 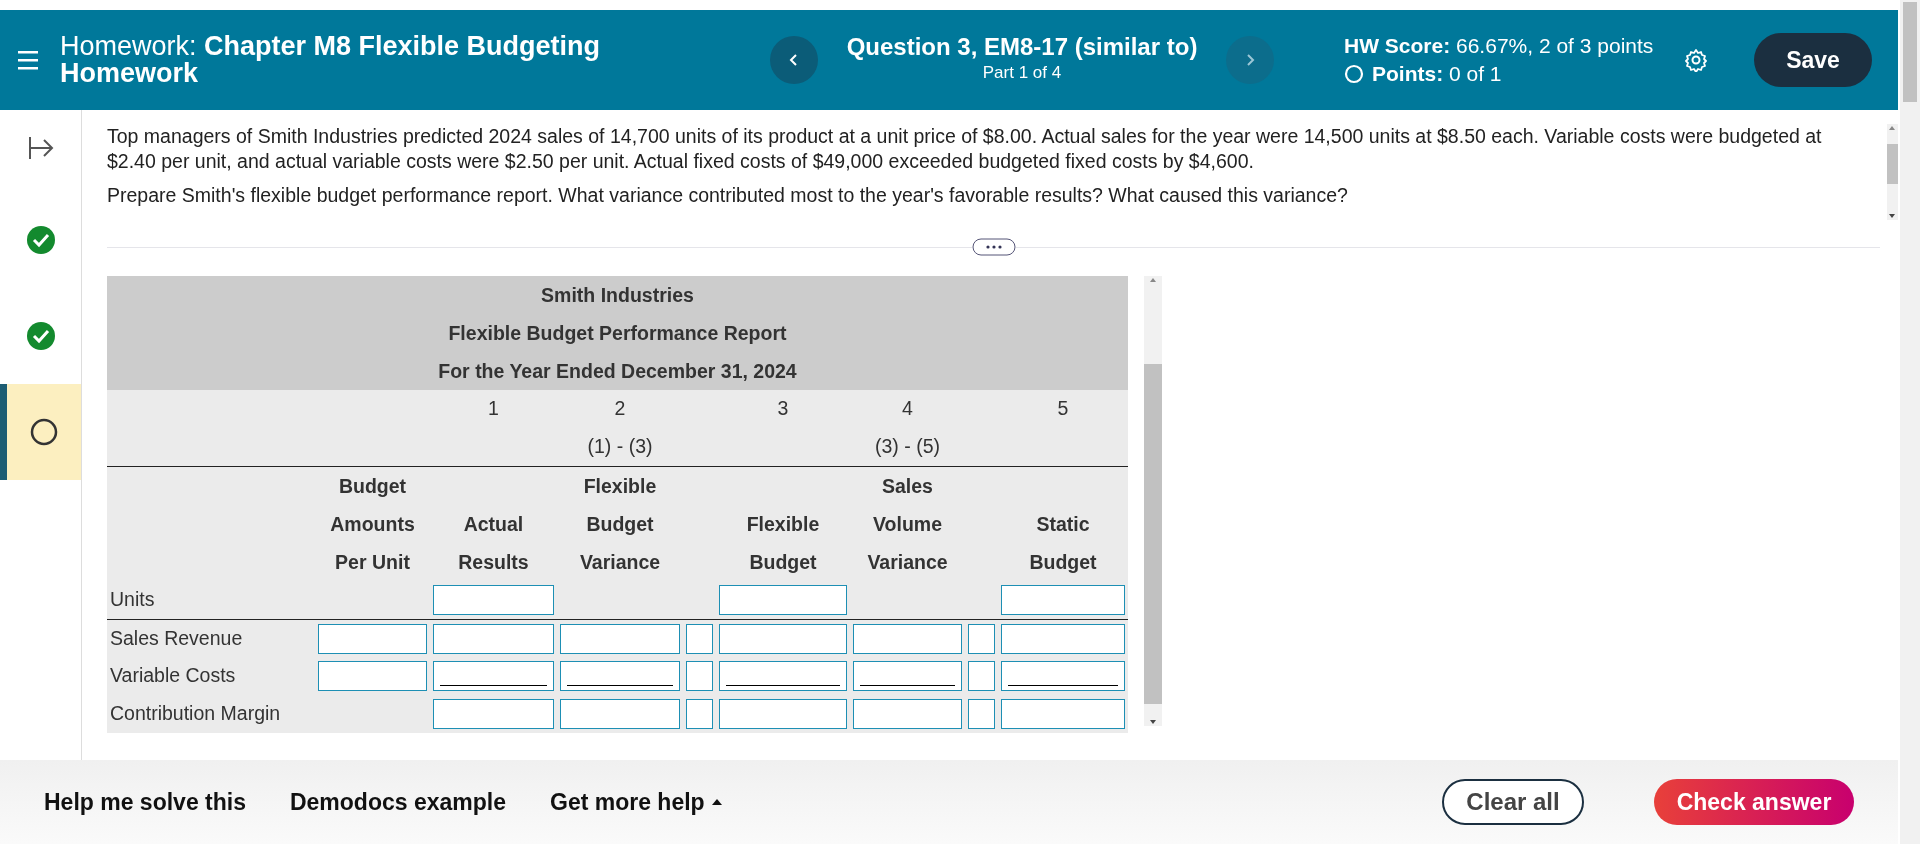 I want to click on column-heading: Sales Volume Variance, so click(x=907, y=524).